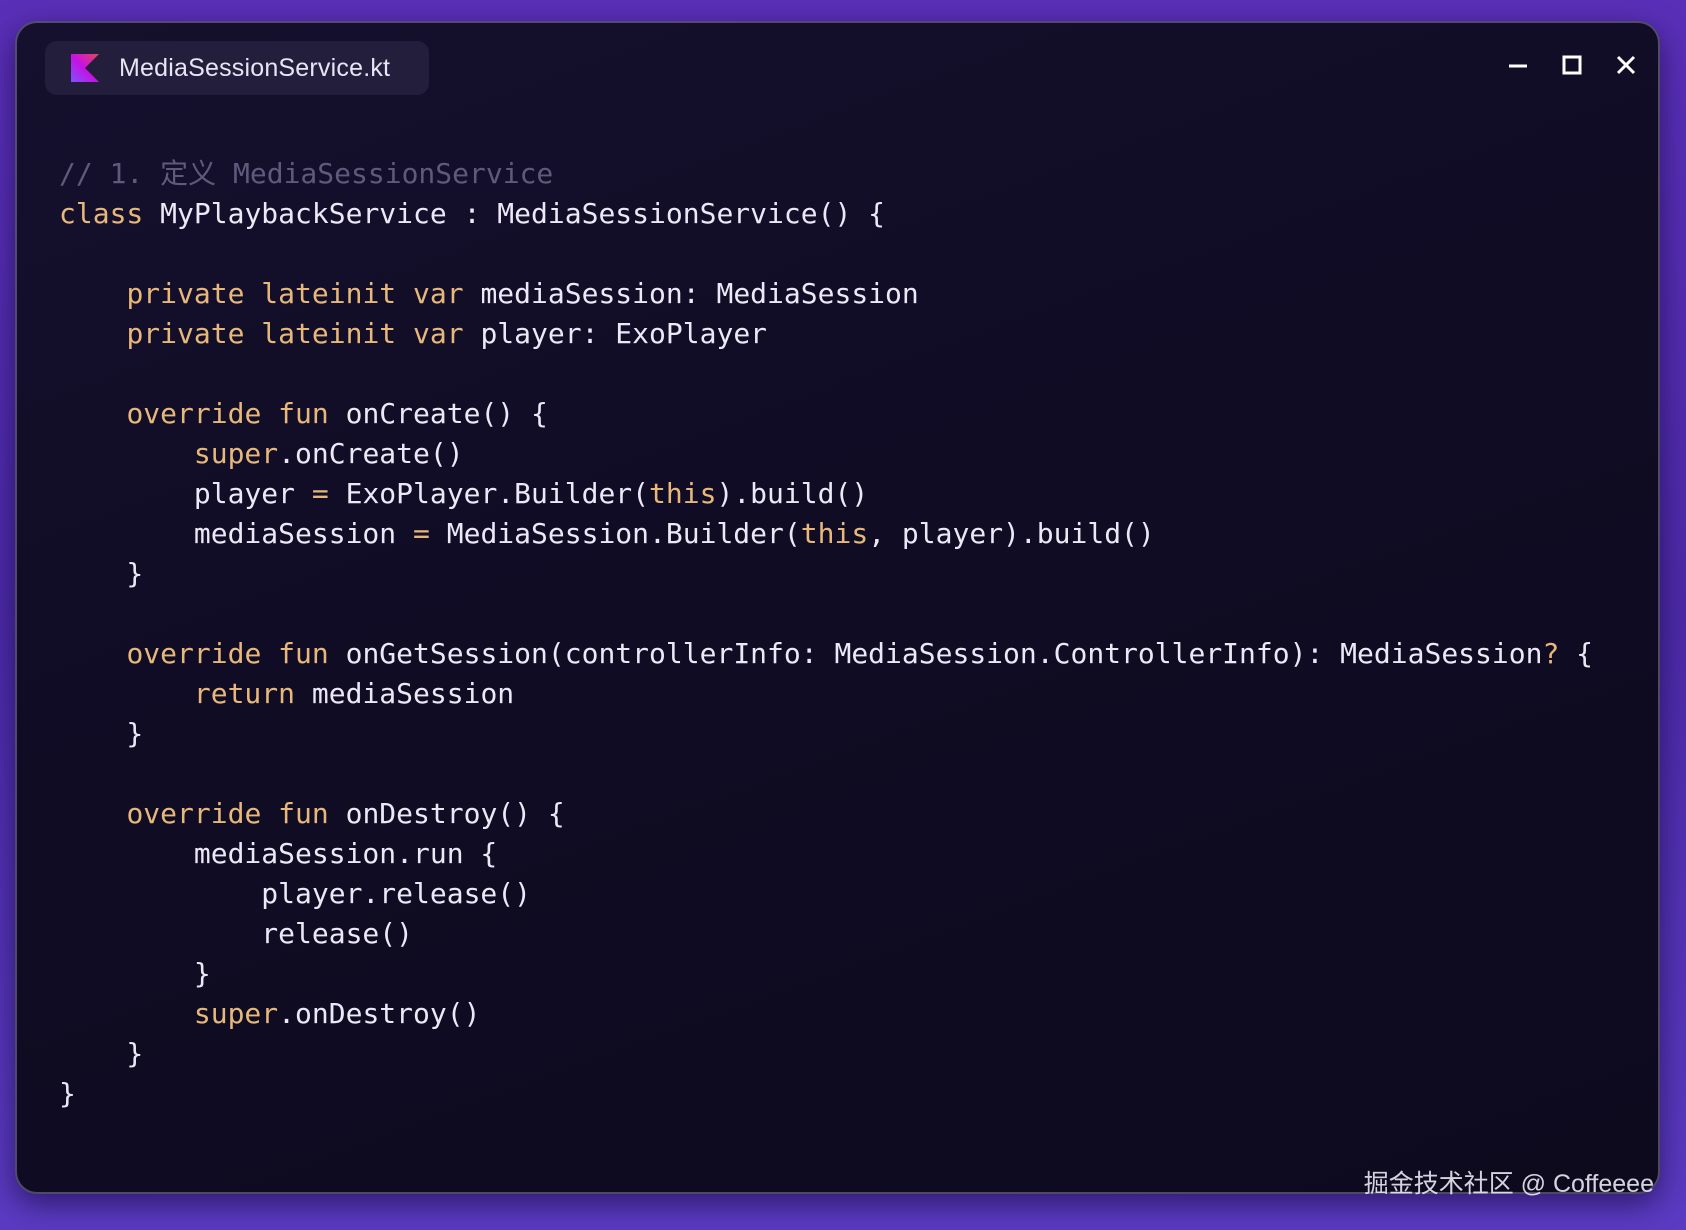  Describe the element at coordinates (446, 813) in the screenshot. I see `code-token: onDestroy() {` at that location.